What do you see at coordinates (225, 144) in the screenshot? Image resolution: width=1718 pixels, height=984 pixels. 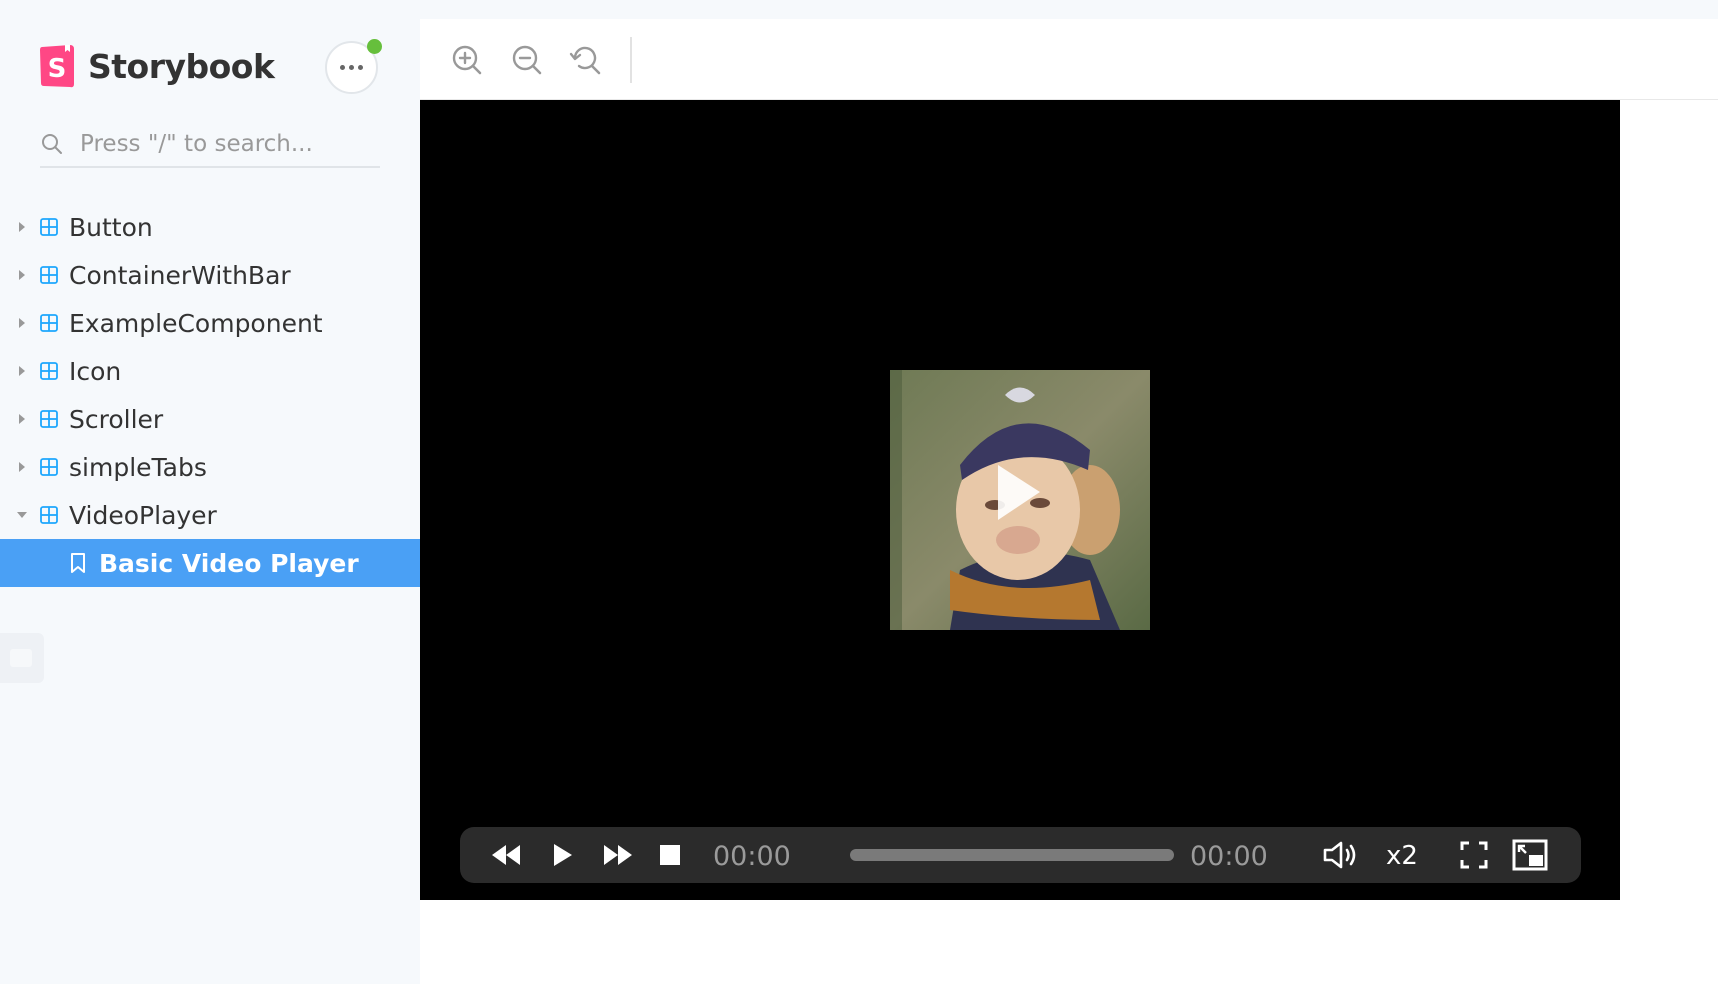 I see `search-input` at bounding box center [225, 144].